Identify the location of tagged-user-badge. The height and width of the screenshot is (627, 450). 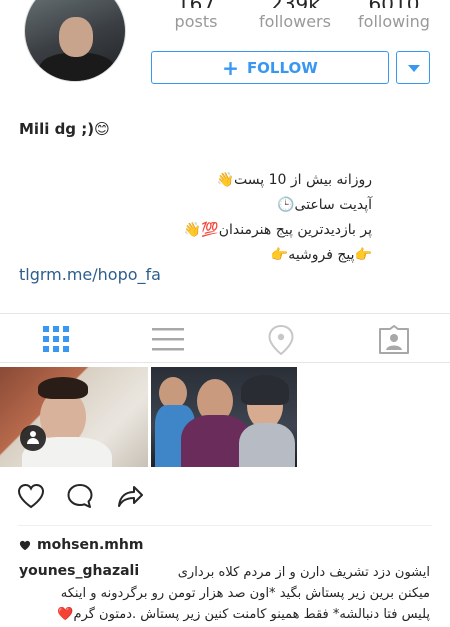
(33, 438).